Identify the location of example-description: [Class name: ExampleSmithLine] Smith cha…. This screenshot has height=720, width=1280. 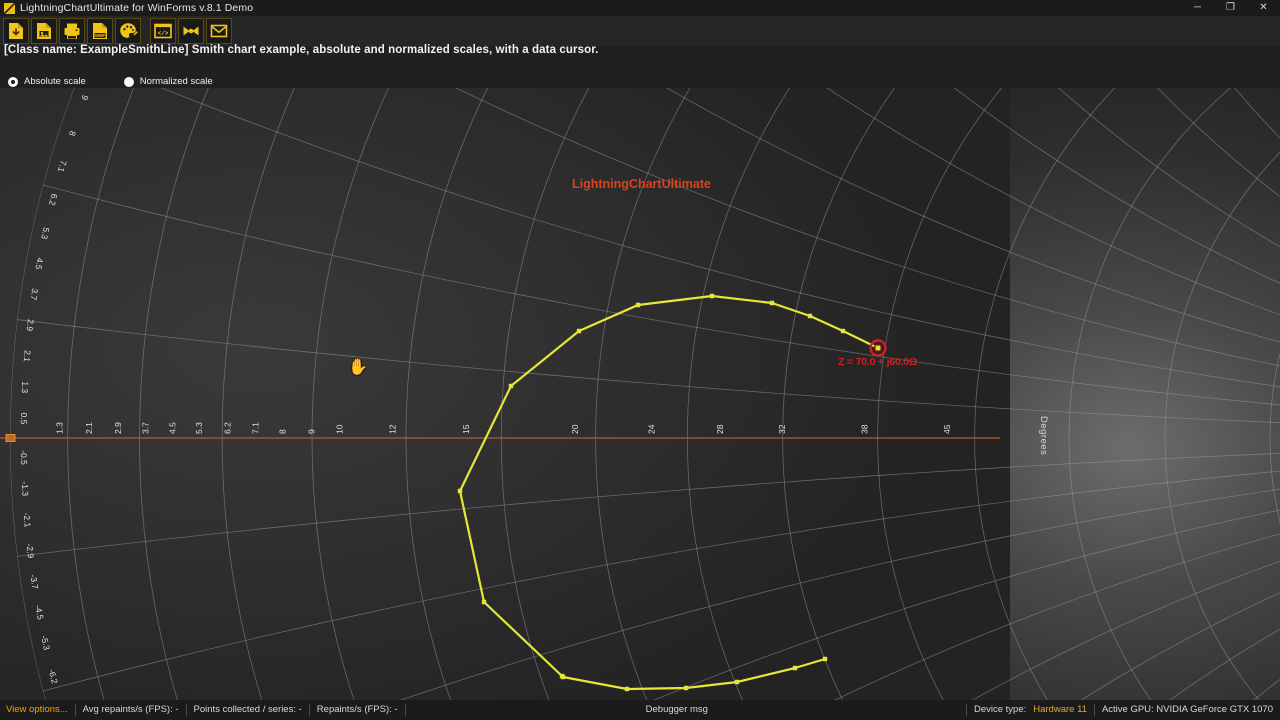
(301, 50).